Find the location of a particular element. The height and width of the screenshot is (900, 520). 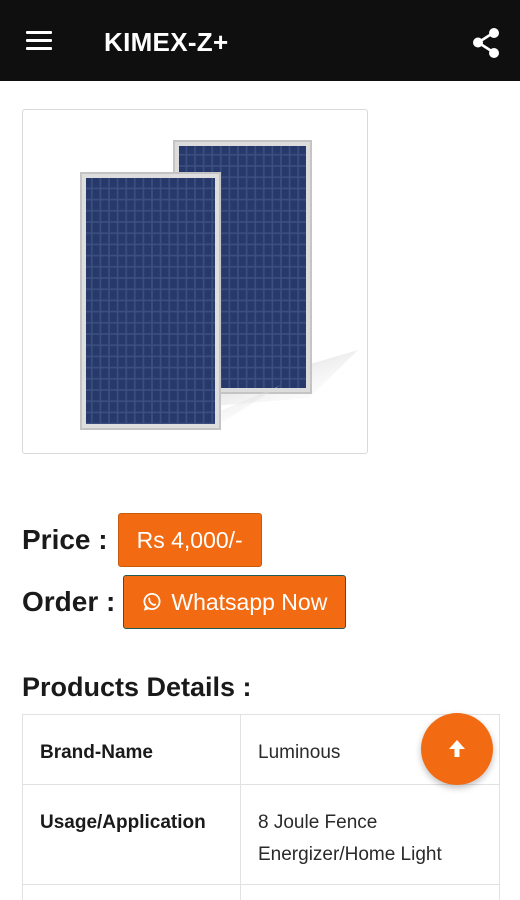

whatsapp-icon is located at coordinates (152, 602).